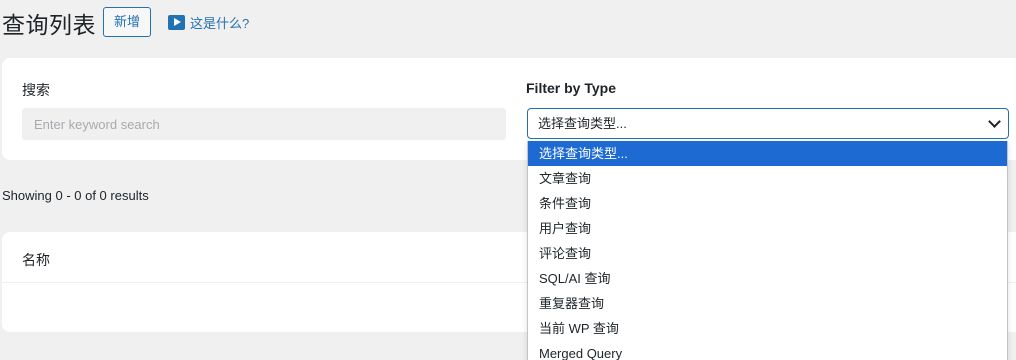  Describe the element at coordinates (767, 350) in the screenshot. I see `dropdown-option-merged-query: Merged Query` at that location.